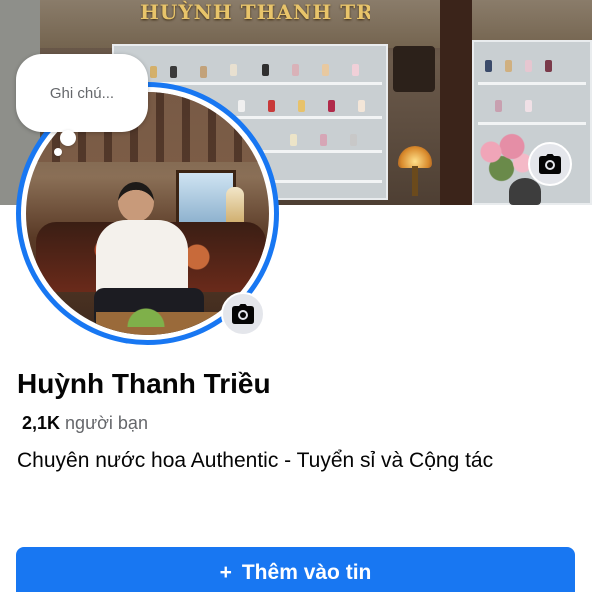 This screenshot has width=592, height=592. I want to click on friends-count: 2,1K người bạn, so click(85, 423).